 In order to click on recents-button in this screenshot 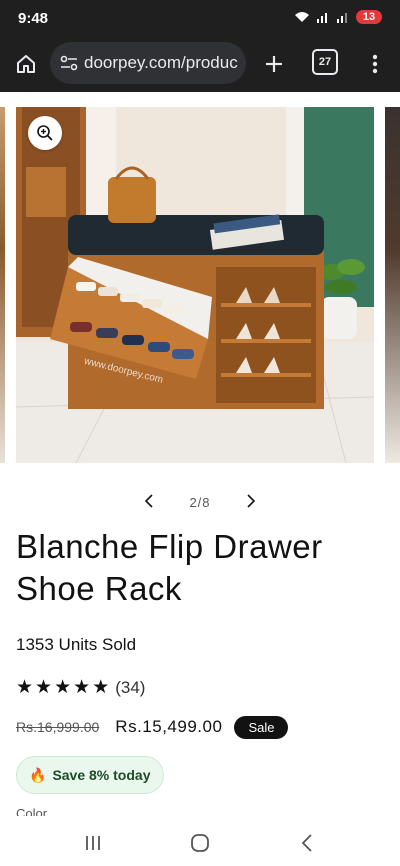, I will do `click(93, 843)`.